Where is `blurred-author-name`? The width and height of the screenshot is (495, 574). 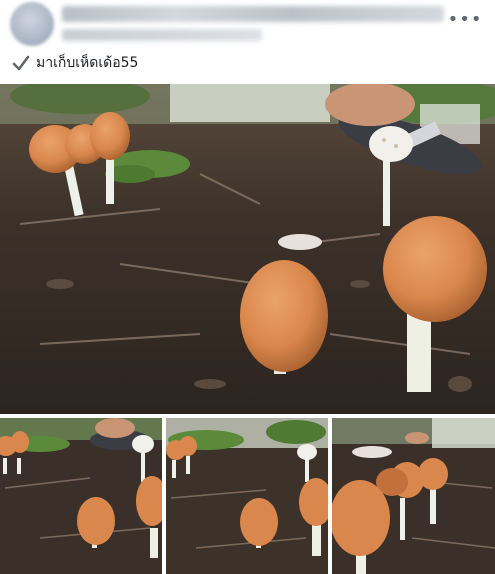 blurred-author-name is located at coordinates (253, 14).